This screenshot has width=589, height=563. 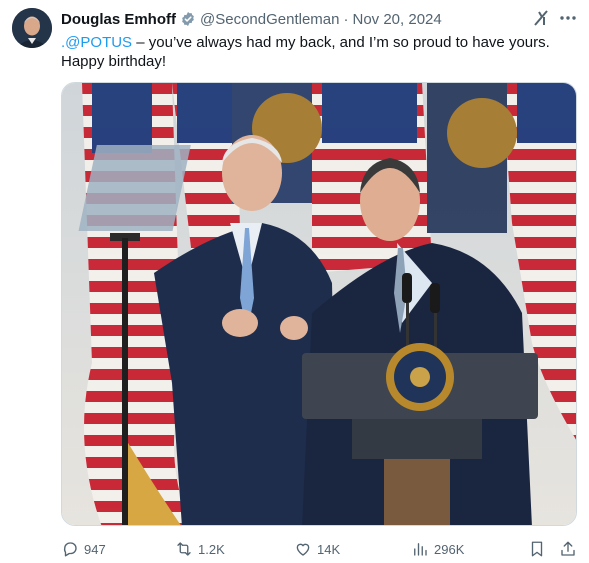 I want to click on repost-button: 1.2K, so click(x=200, y=549).